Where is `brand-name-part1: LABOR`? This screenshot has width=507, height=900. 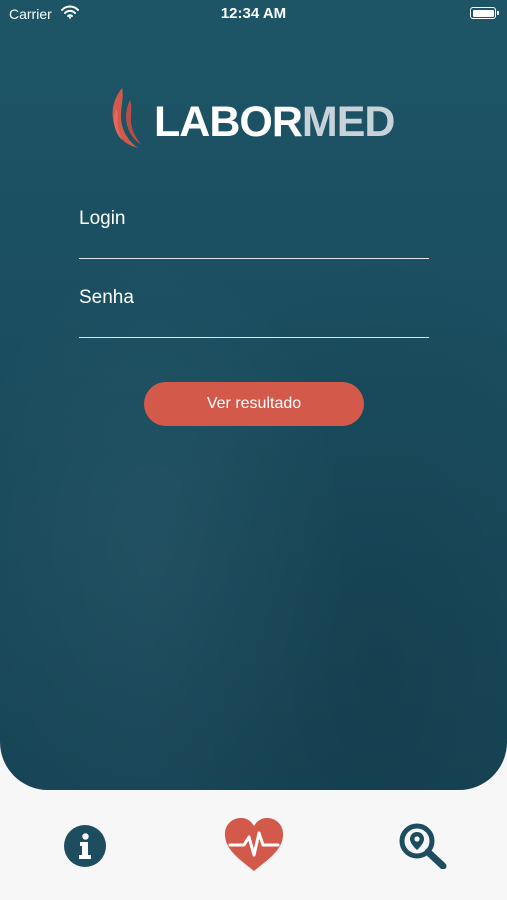
brand-name-part1: LABOR is located at coordinates (228, 122).